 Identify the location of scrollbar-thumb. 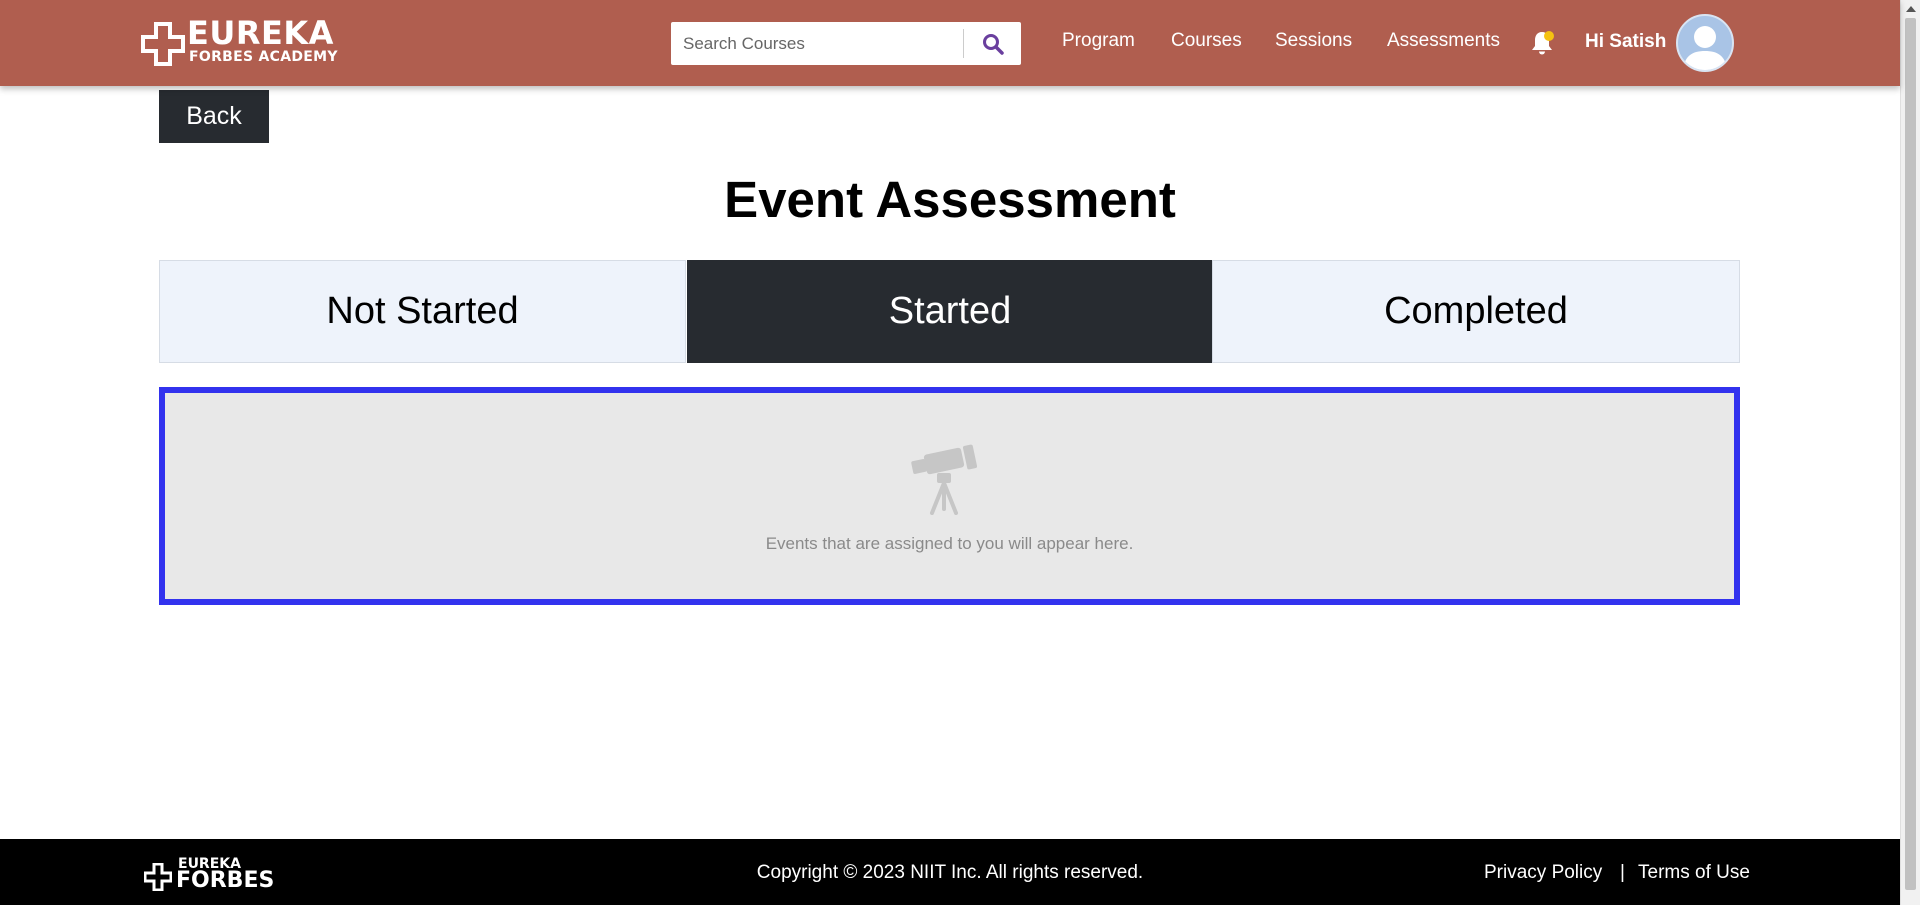
(1910, 454).